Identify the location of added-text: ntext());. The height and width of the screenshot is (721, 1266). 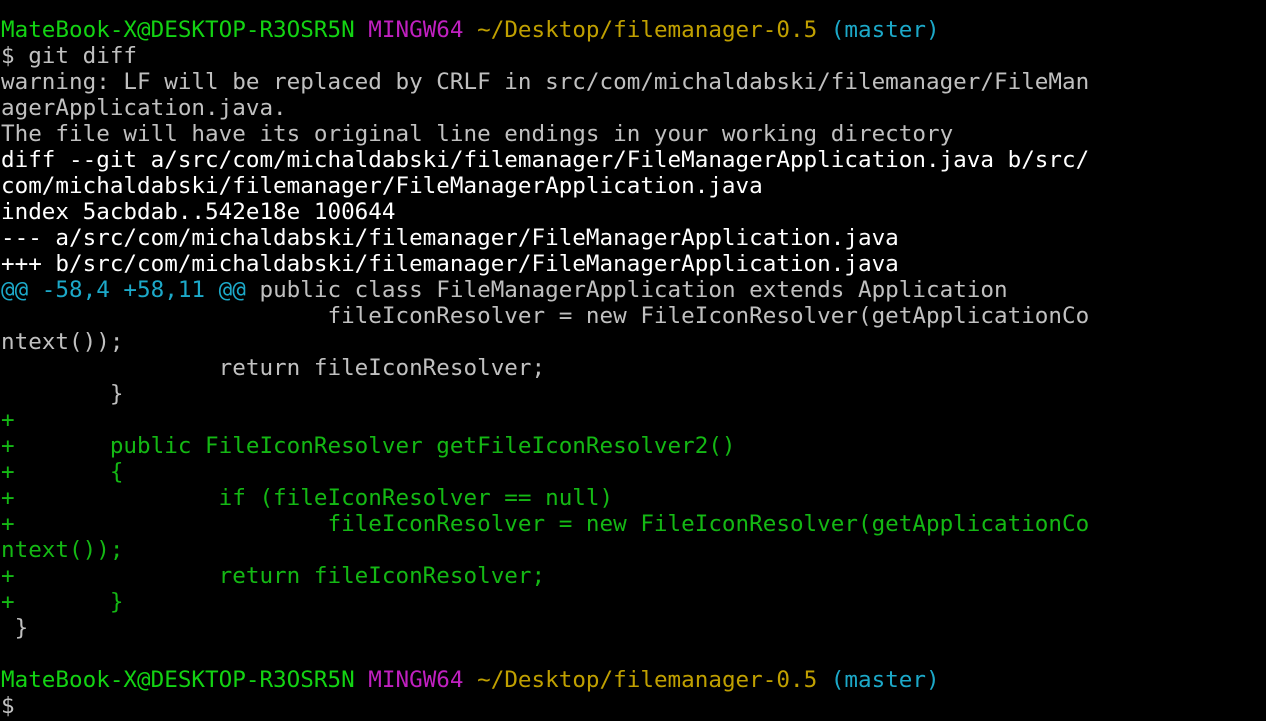
(62, 550).